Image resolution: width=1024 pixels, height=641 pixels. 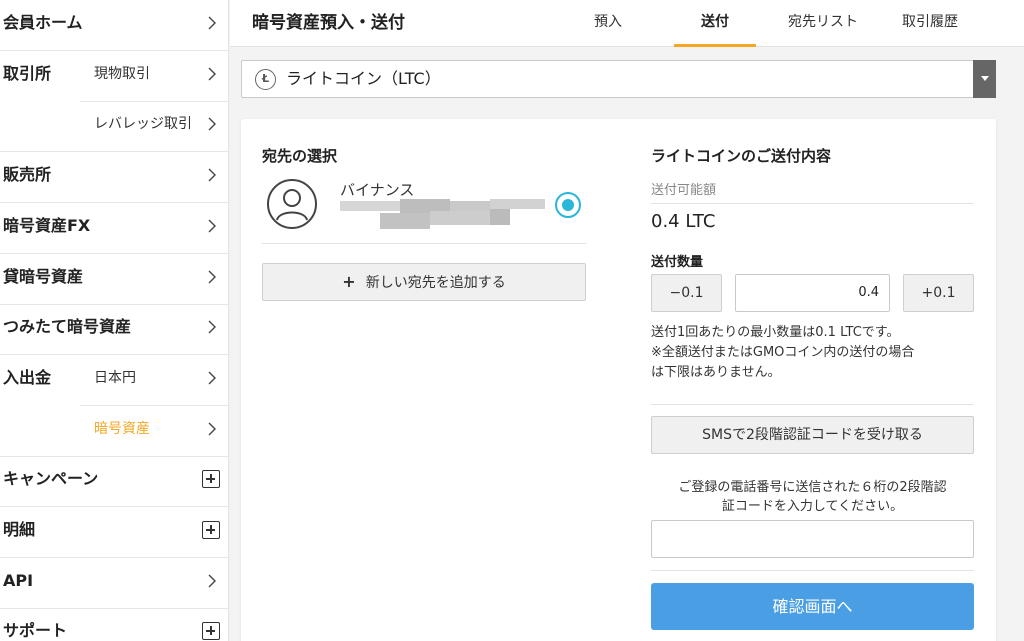 I want to click on sidebar-item-label: 貸暗号資産, so click(x=43, y=276).